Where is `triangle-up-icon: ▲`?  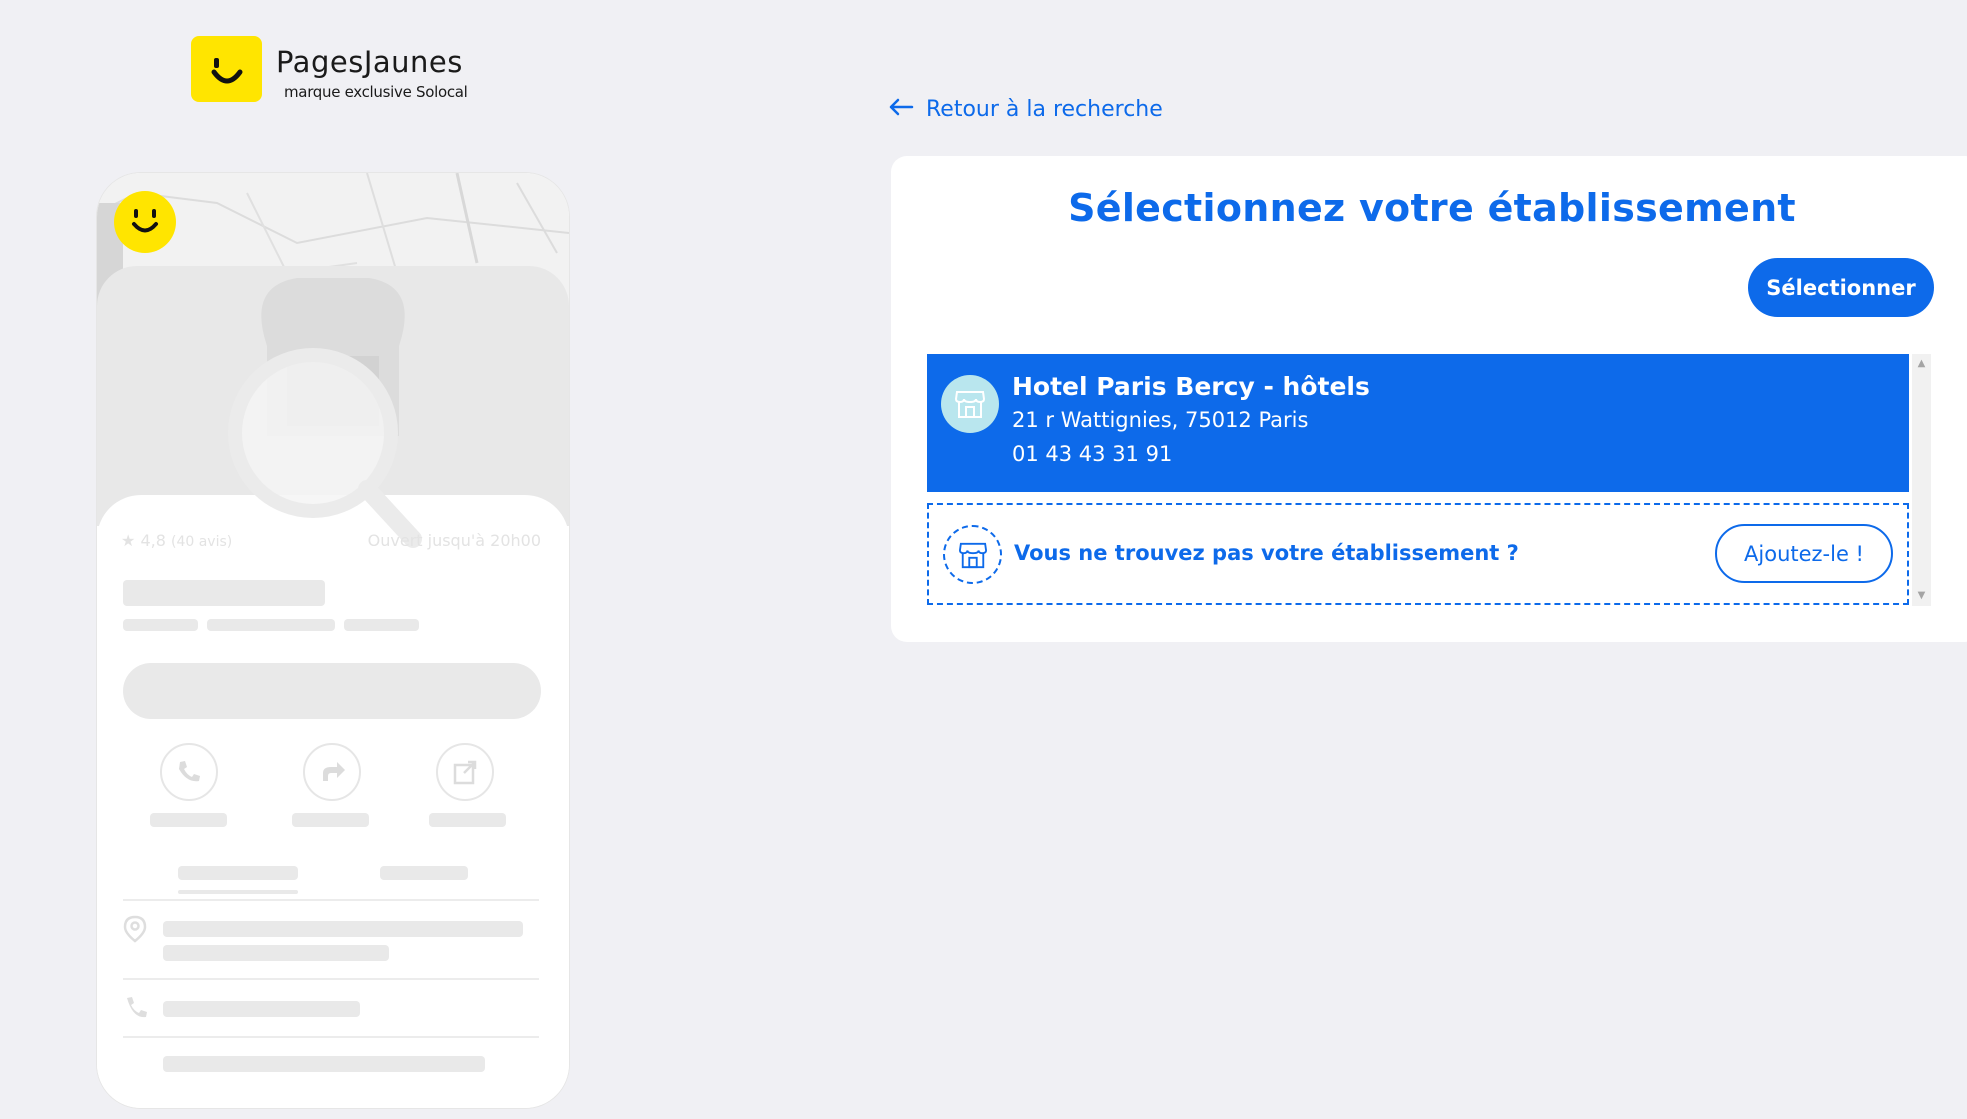 triangle-up-icon: ▲ is located at coordinates (1921, 364).